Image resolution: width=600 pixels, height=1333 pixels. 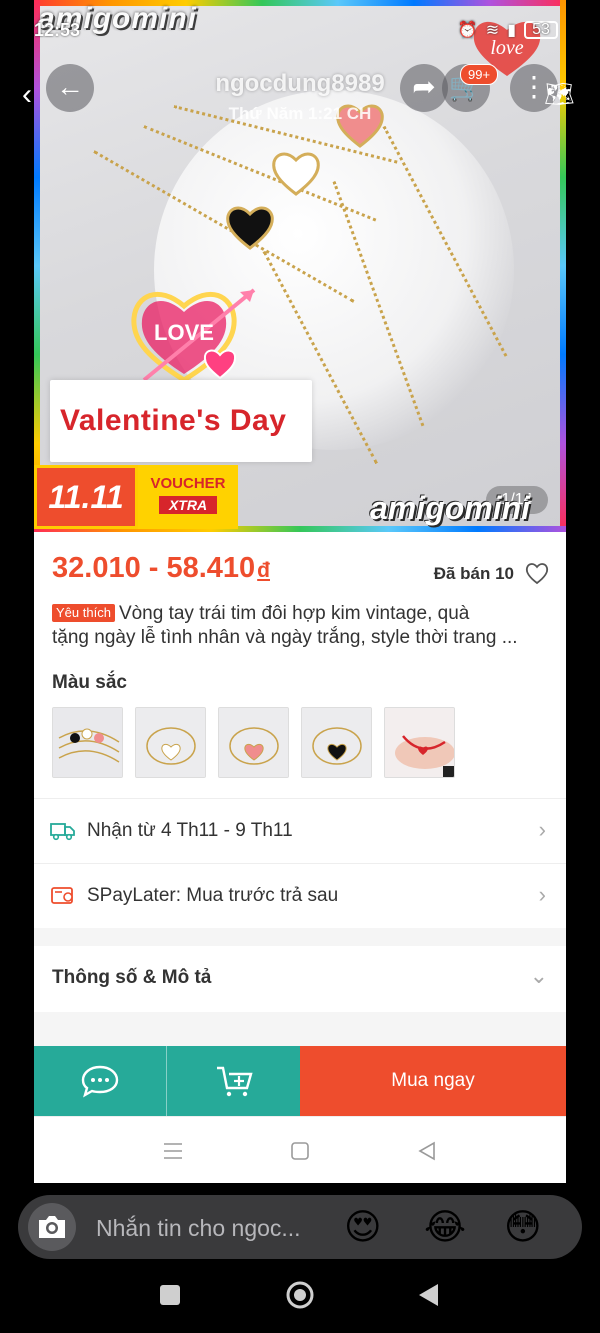 What do you see at coordinates (467, 30) in the screenshot?
I see `alarm-icon: ⏰` at bounding box center [467, 30].